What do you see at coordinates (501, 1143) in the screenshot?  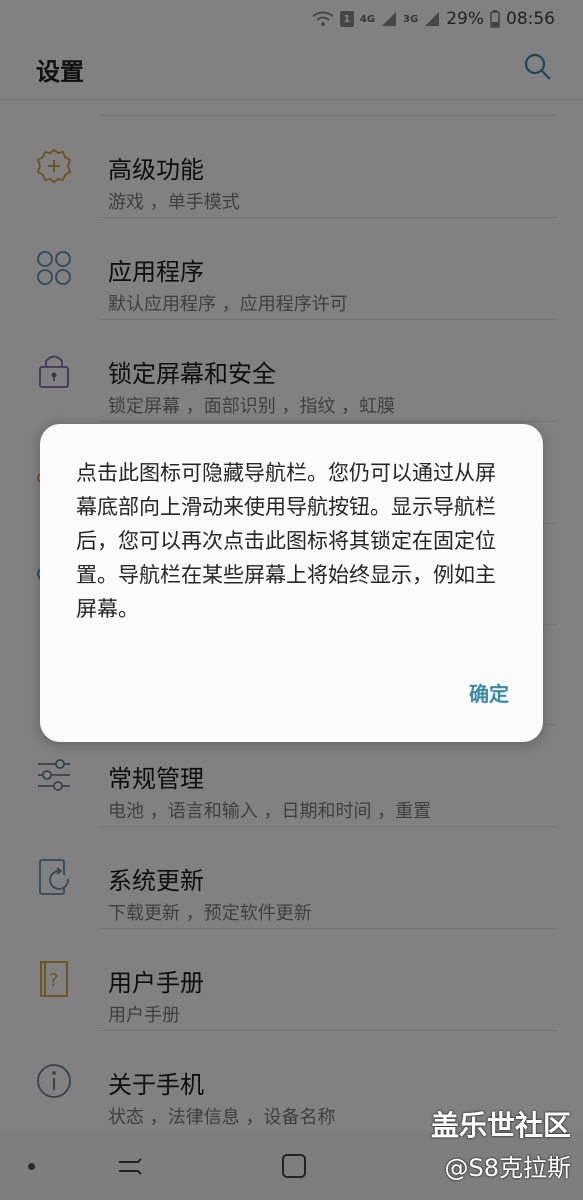 I see `watermark: 盖乐世社区 @S8克拉斯` at bounding box center [501, 1143].